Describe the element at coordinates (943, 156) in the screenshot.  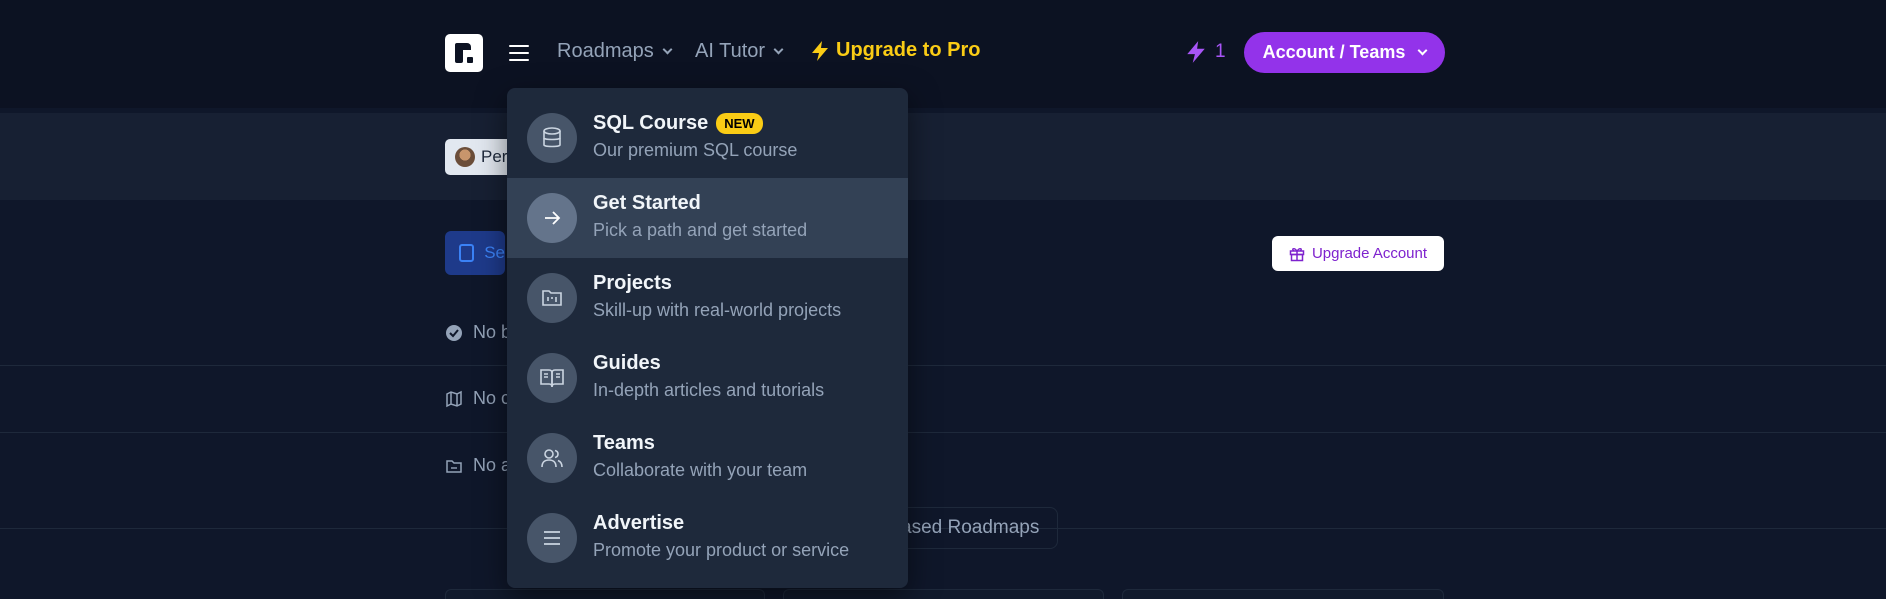
I see `profile-band` at that location.